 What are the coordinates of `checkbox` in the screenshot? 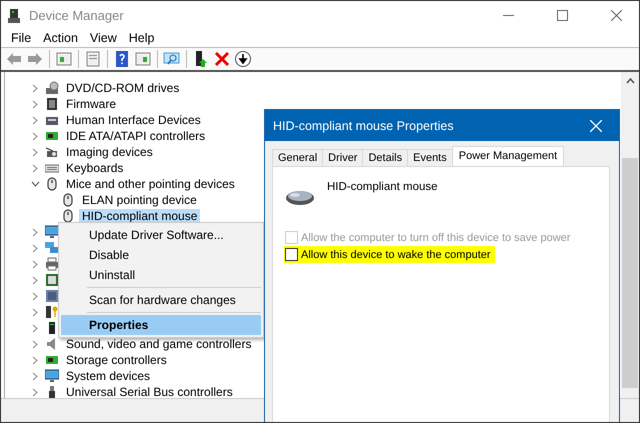 It's located at (291, 254).